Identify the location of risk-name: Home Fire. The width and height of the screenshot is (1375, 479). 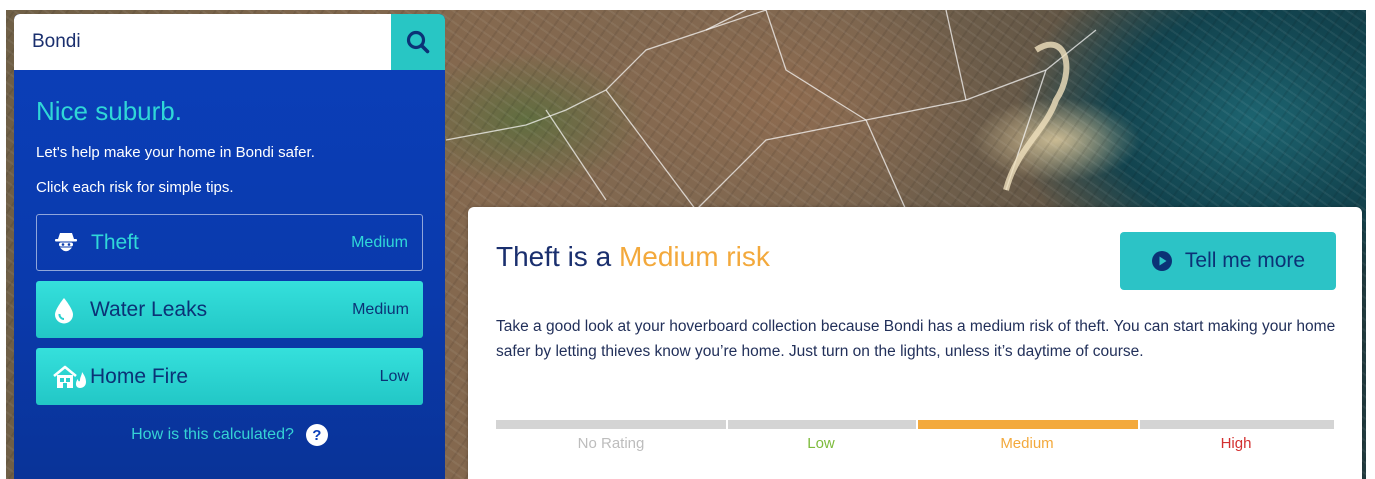
(139, 376).